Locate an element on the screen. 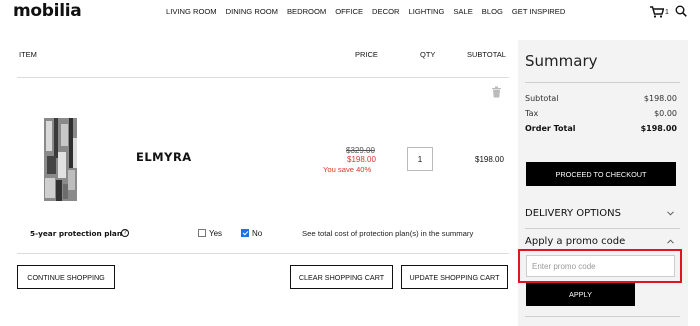 The height and width of the screenshot is (326, 700). product-image-rug is located at coordinates (60, 159).